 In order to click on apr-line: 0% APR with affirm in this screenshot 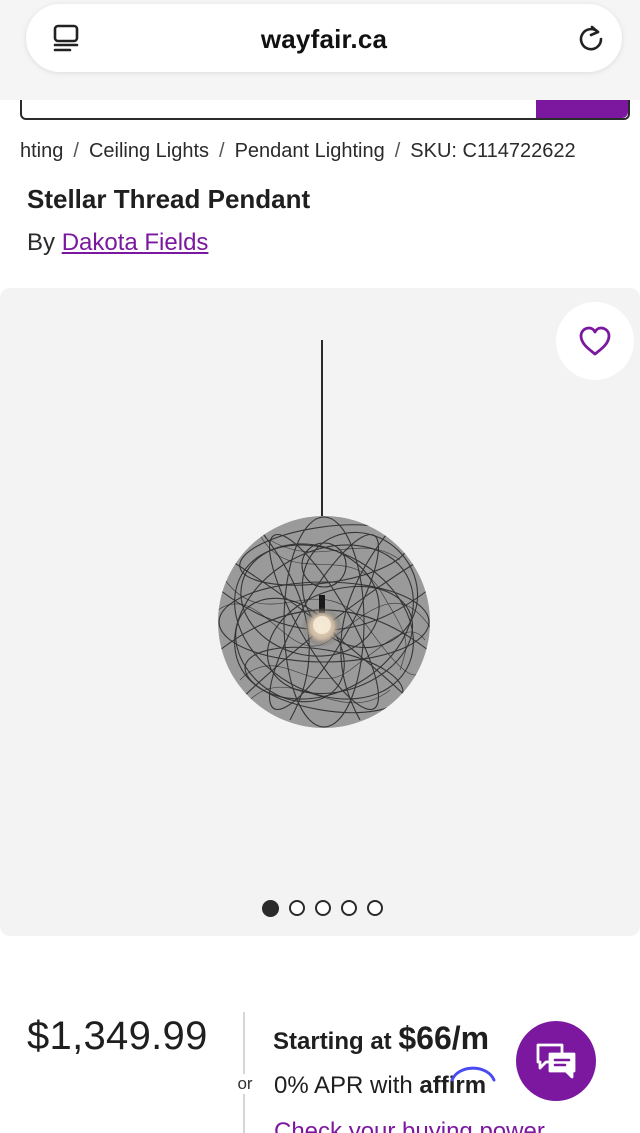, I will do `click(385, 1083)`.